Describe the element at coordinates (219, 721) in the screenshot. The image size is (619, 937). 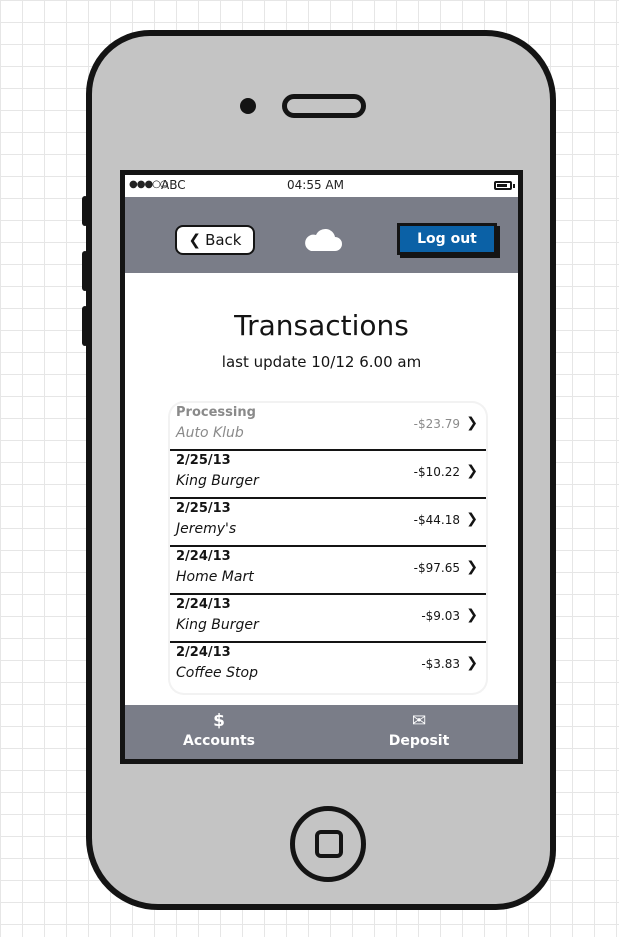
I see `dollar-icon: $` at that location.